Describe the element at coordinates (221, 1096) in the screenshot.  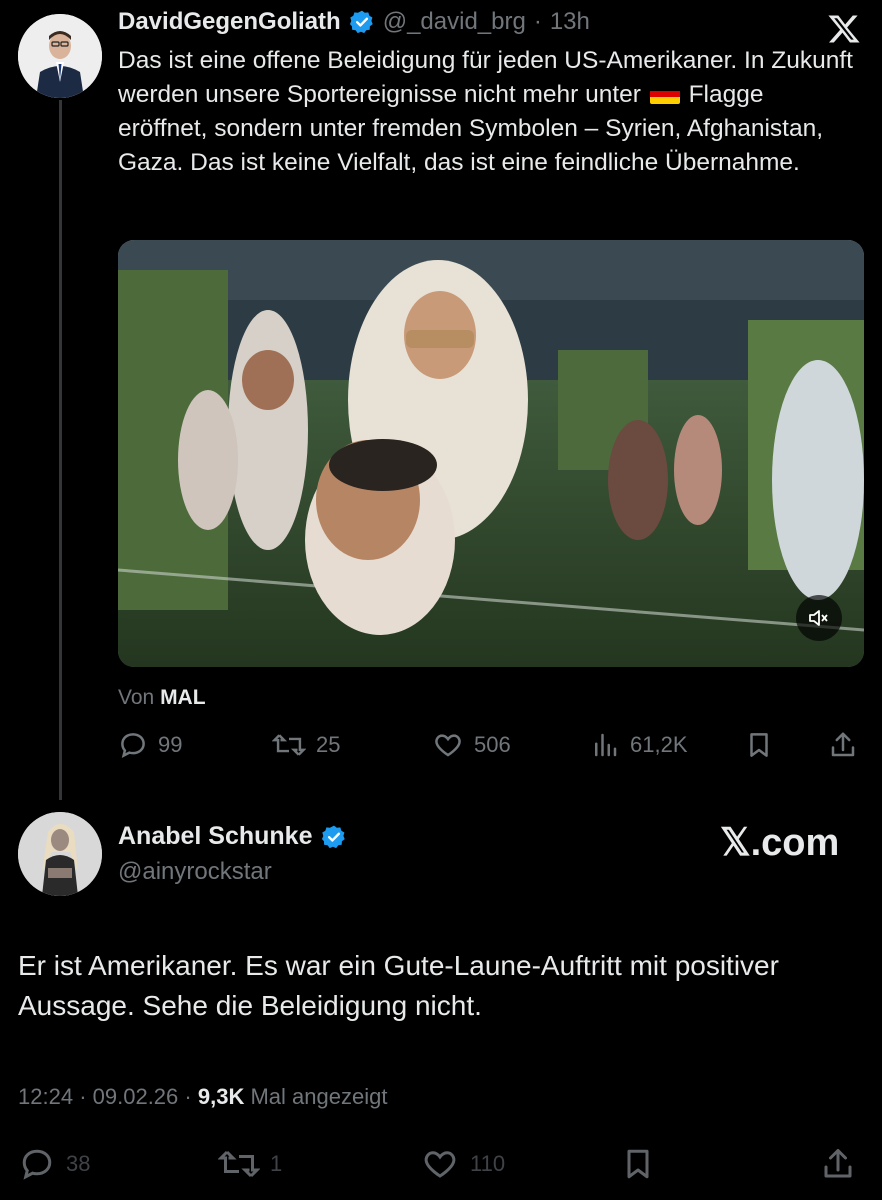
I see `reply-views-count: 9,3K` at that location.